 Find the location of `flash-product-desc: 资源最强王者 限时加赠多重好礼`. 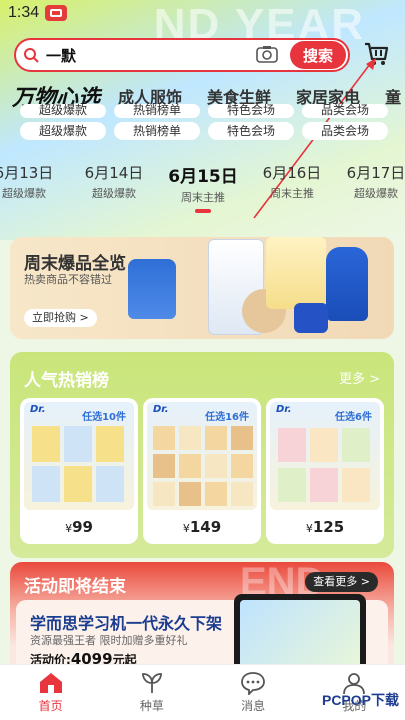

flash-product-desc: 资源最强王者 限时加赠多重好礼 is located at coordinates (109, 640).